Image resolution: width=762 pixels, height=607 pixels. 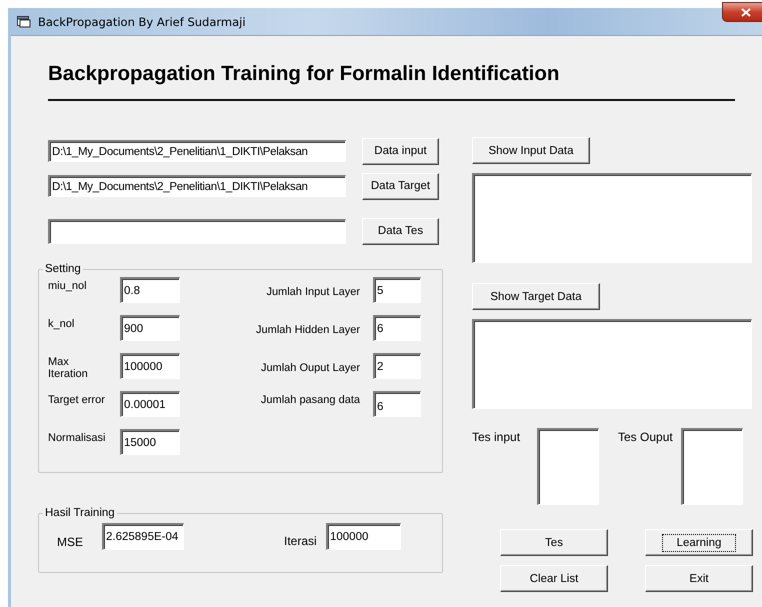 What do you see at coordinates (62, 323) in the screenshot?
I see `parameter-label: k_nol` at bounding box center [62, 323].